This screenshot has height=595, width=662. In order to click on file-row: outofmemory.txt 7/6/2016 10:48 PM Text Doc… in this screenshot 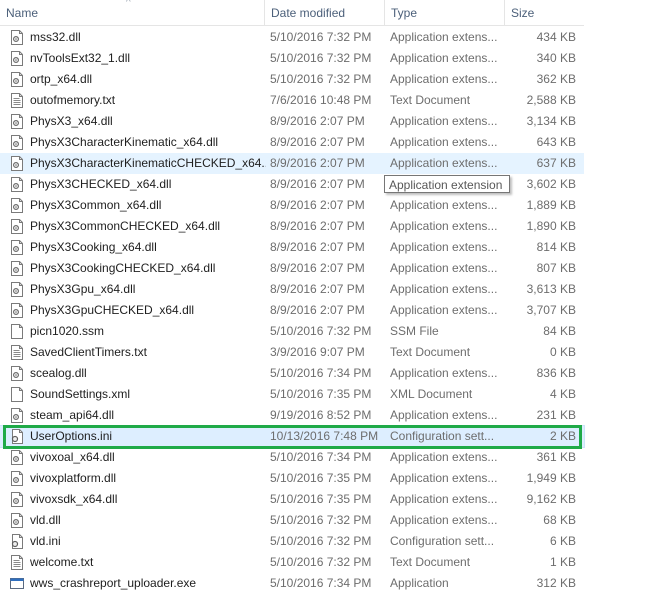, I will do `click(292, 100)`.